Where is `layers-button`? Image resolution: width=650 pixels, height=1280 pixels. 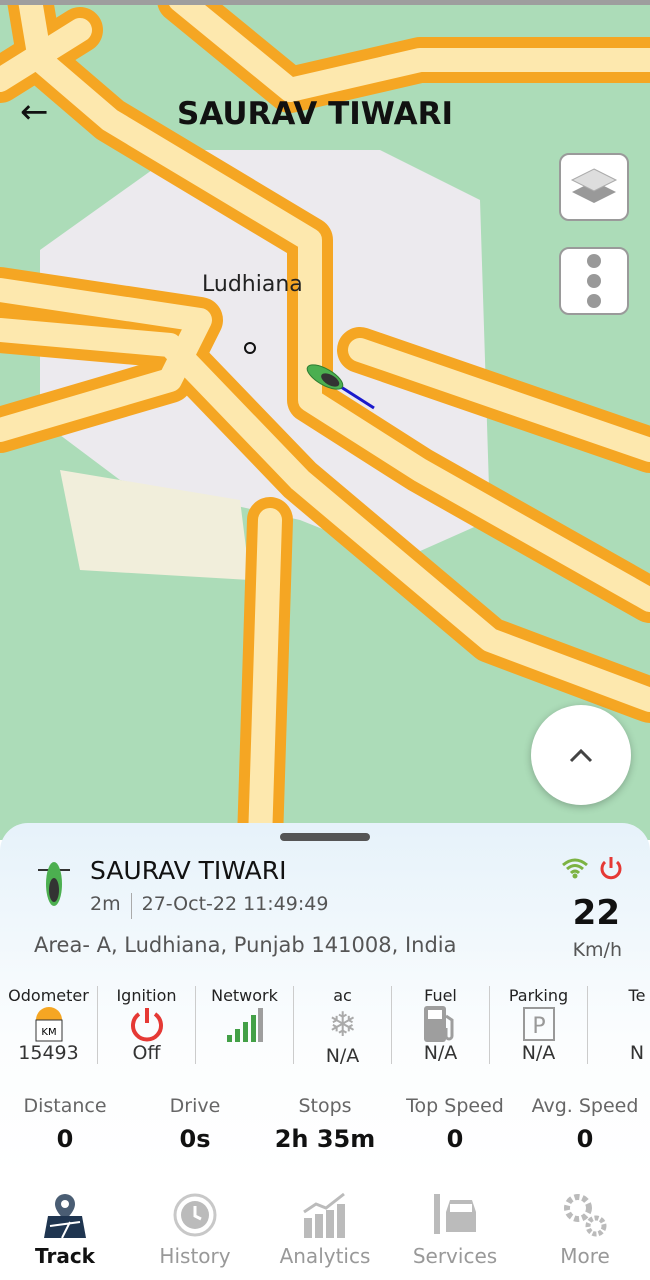
layers-button is located at coordinates (594, 187).